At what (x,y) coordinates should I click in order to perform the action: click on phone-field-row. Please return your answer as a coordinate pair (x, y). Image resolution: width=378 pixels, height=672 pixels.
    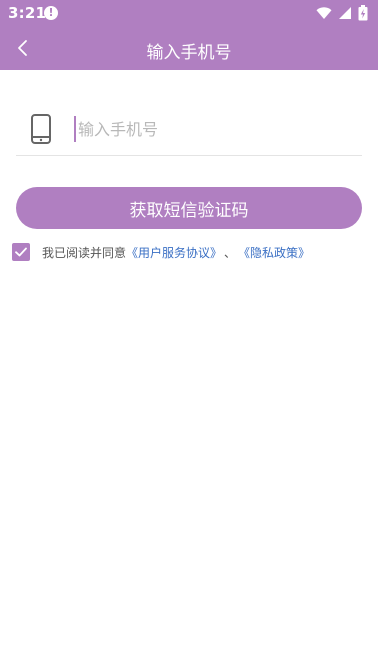
    Looking at the image, I should click on (189, 128).